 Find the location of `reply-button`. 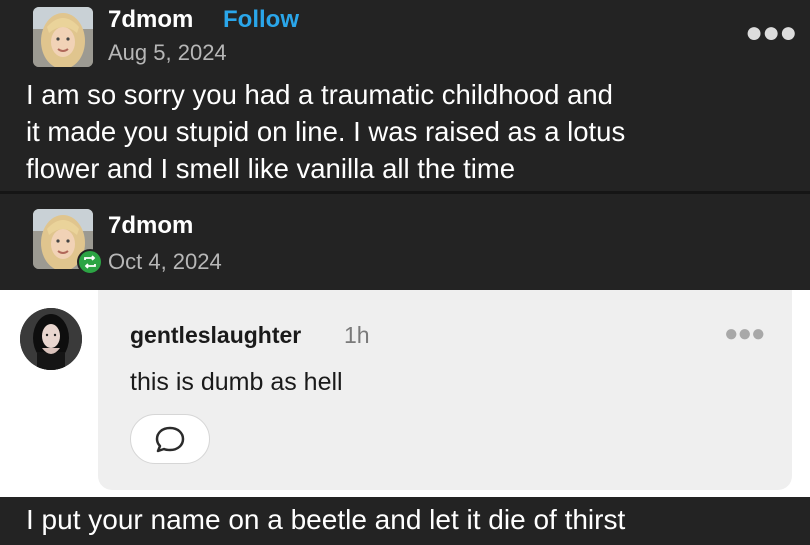

reply-button is located at coordinates (170, 439).